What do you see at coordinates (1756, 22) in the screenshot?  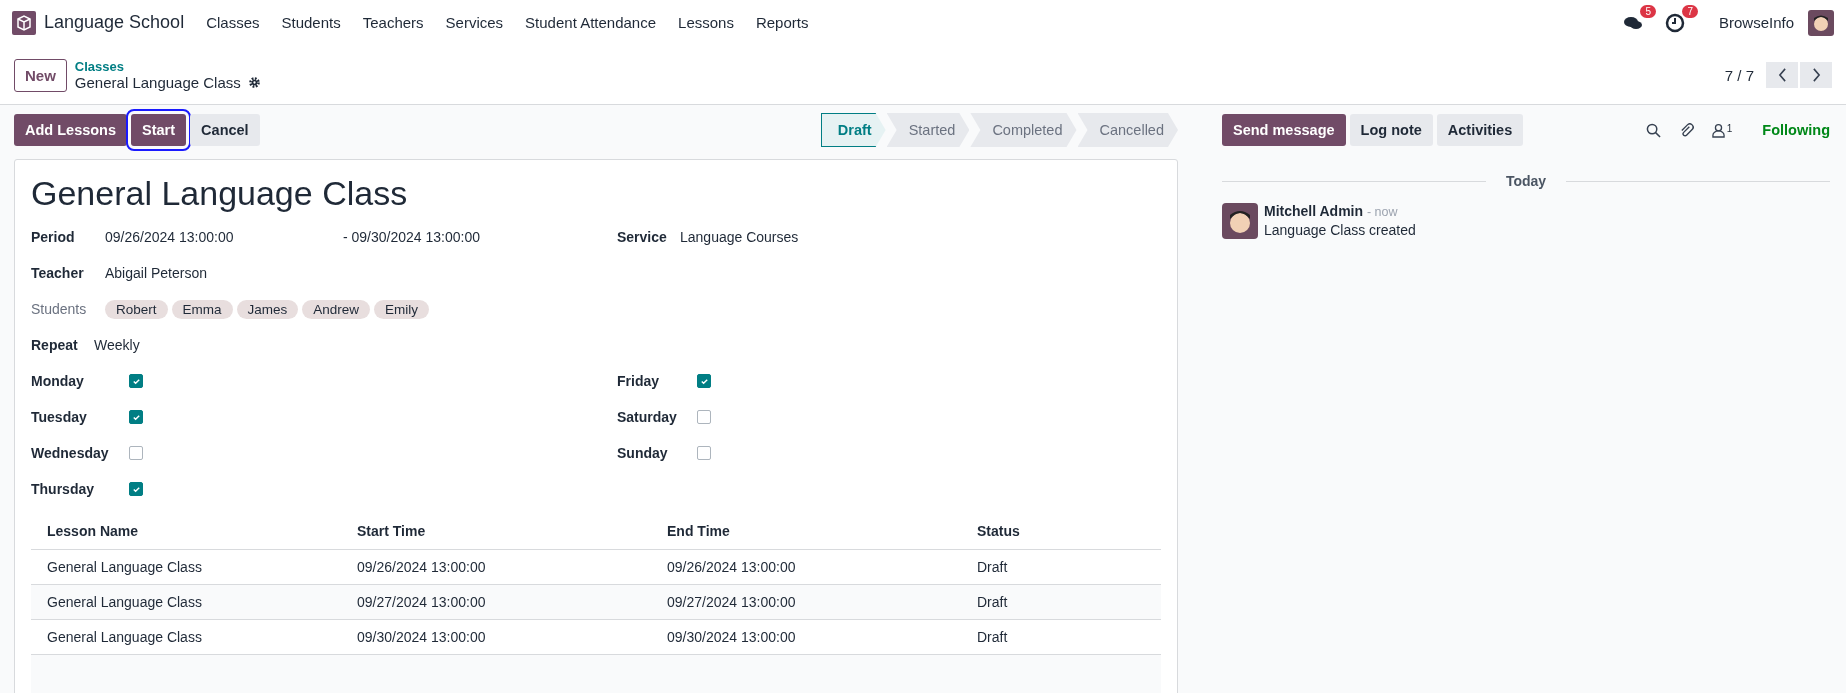 I see `company-name: BrowseInfo` at bounding box center [1756, 22].